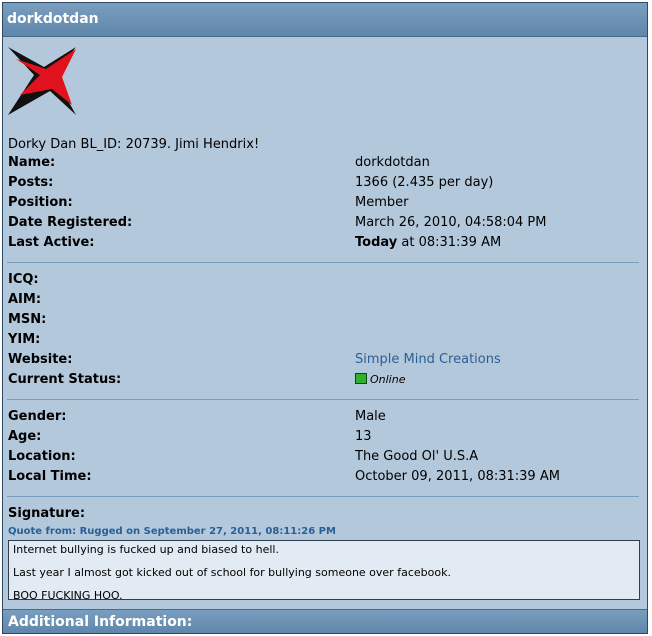 This screenshot has height=636, width=652. I want to click on avatar, so click(42, 81).